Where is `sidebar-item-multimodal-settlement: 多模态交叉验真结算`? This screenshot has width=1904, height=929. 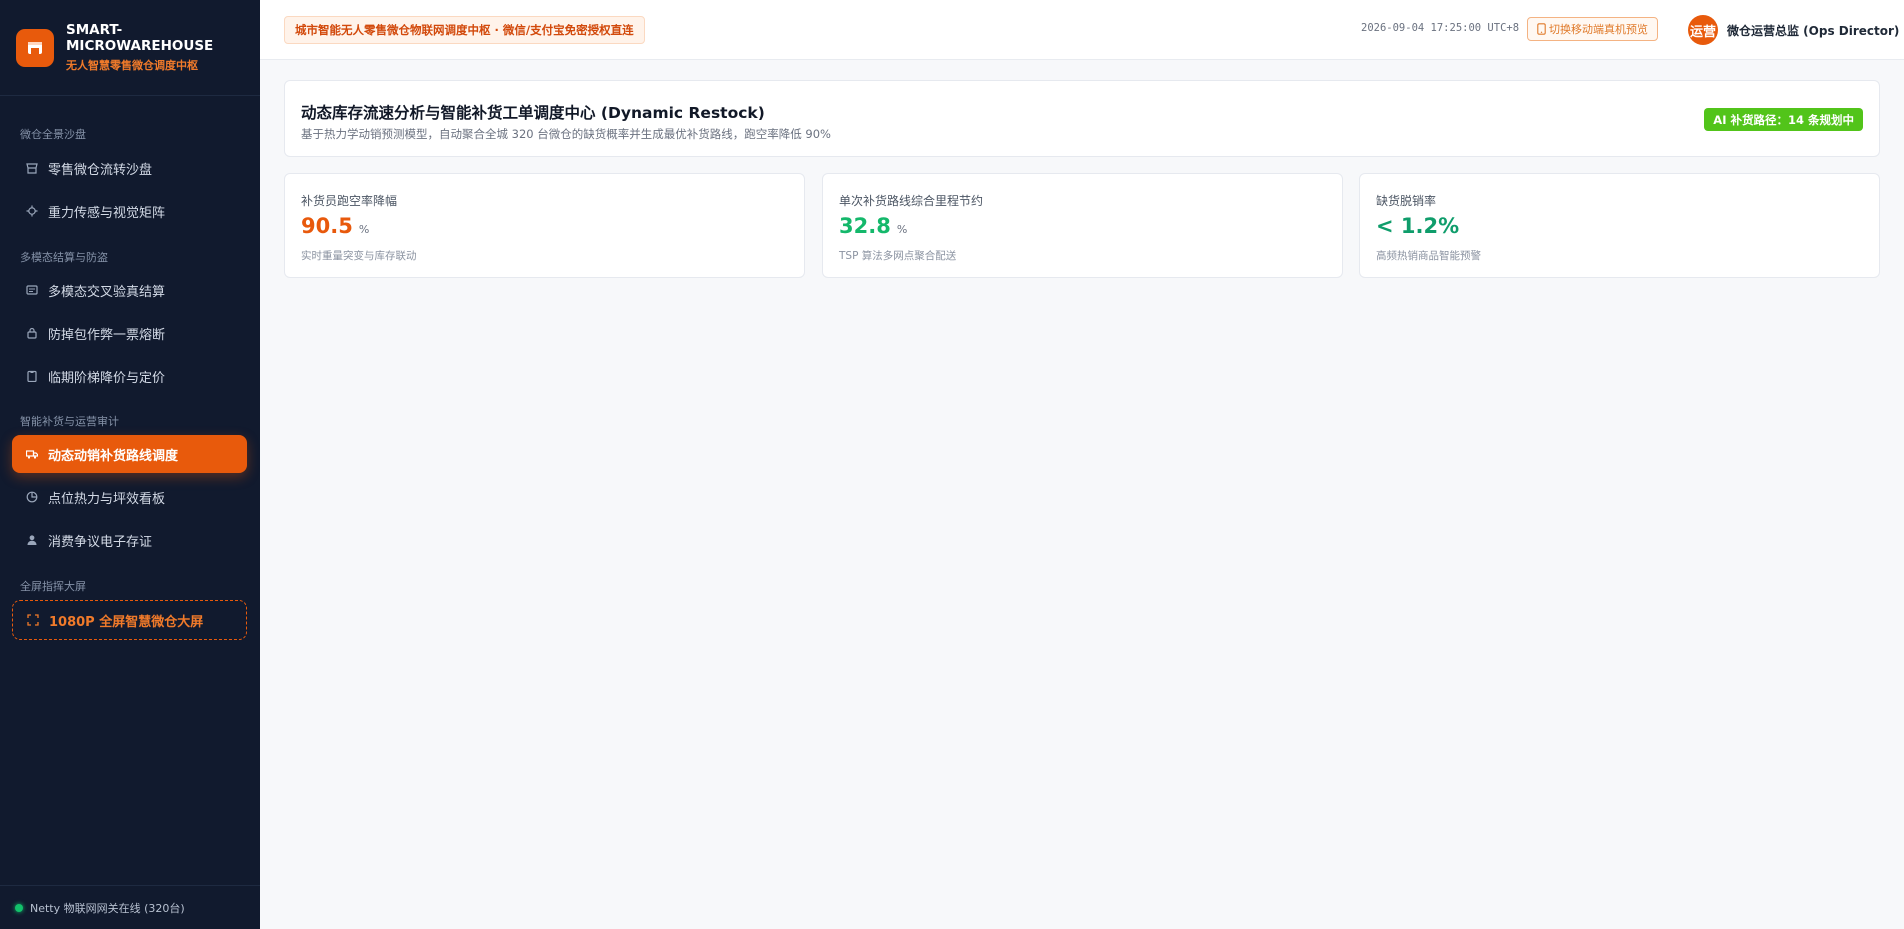
sidebar-item-multimodal-settlement: 多模态交叉验真结算 is located at coordinates (129, 290).